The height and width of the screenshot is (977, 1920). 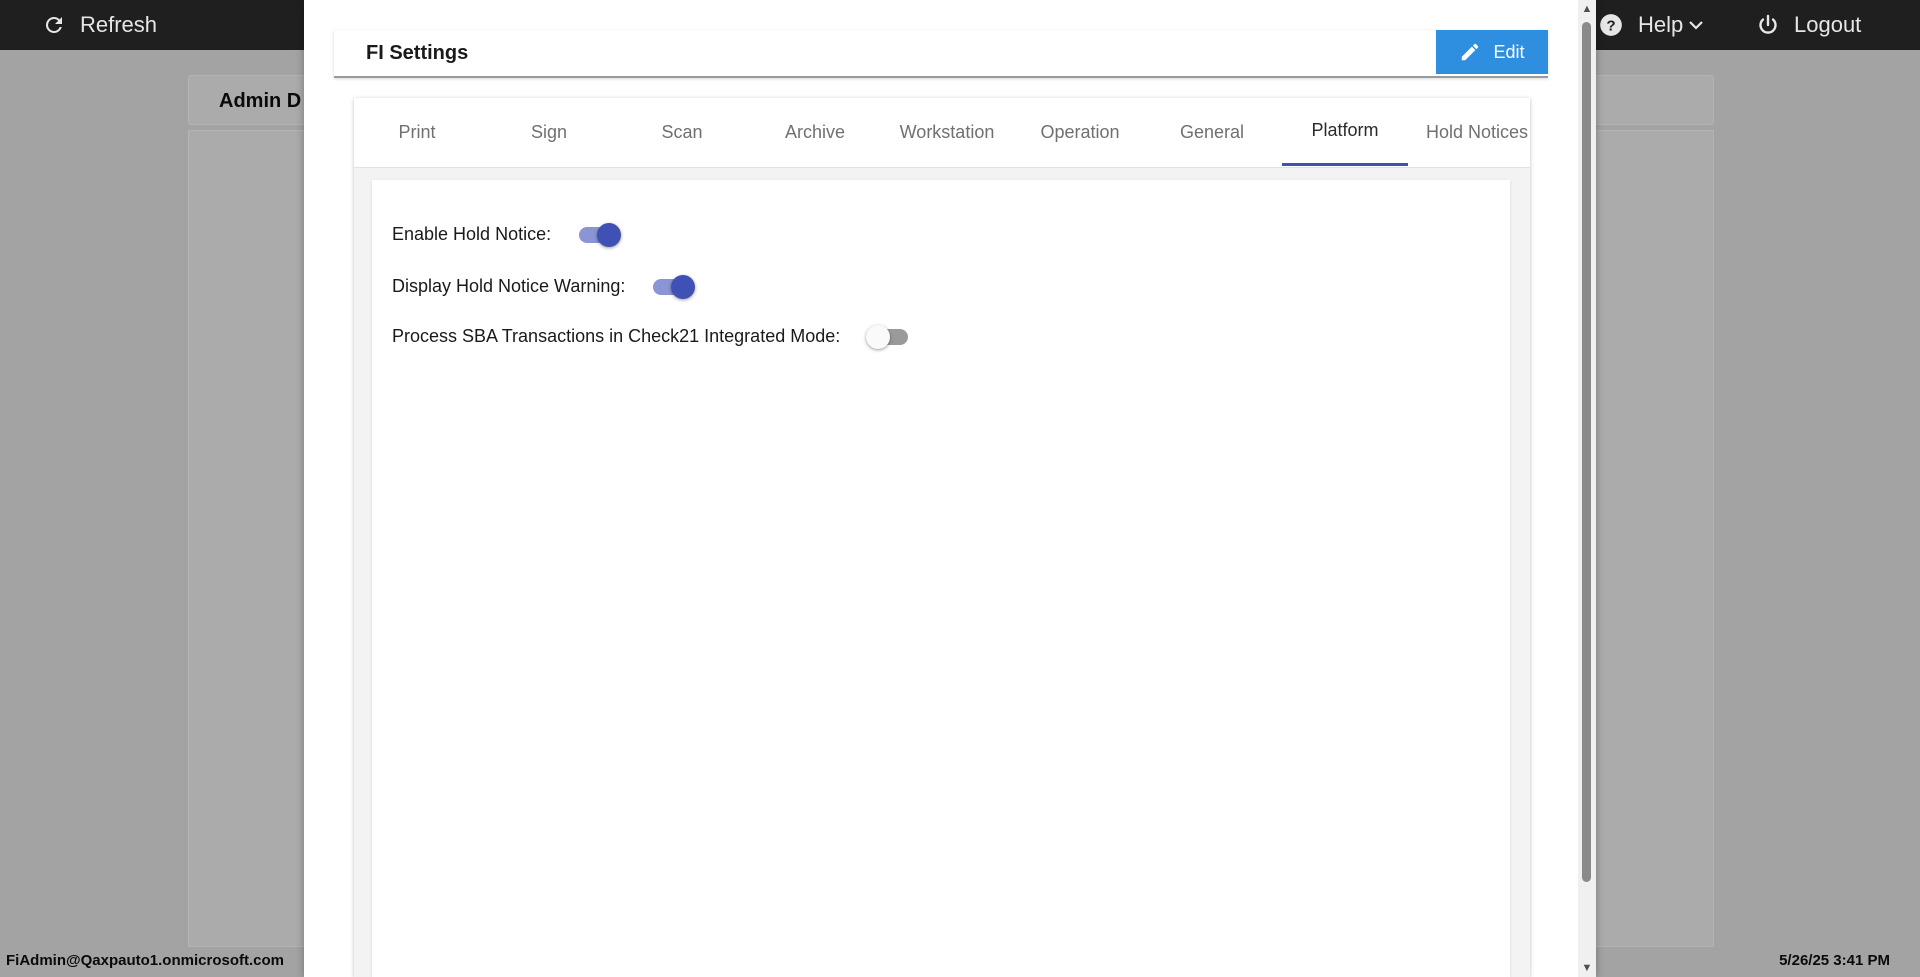 I want to click on tab-hold-notices: Hold Notices, so click(x=1472, y=132).